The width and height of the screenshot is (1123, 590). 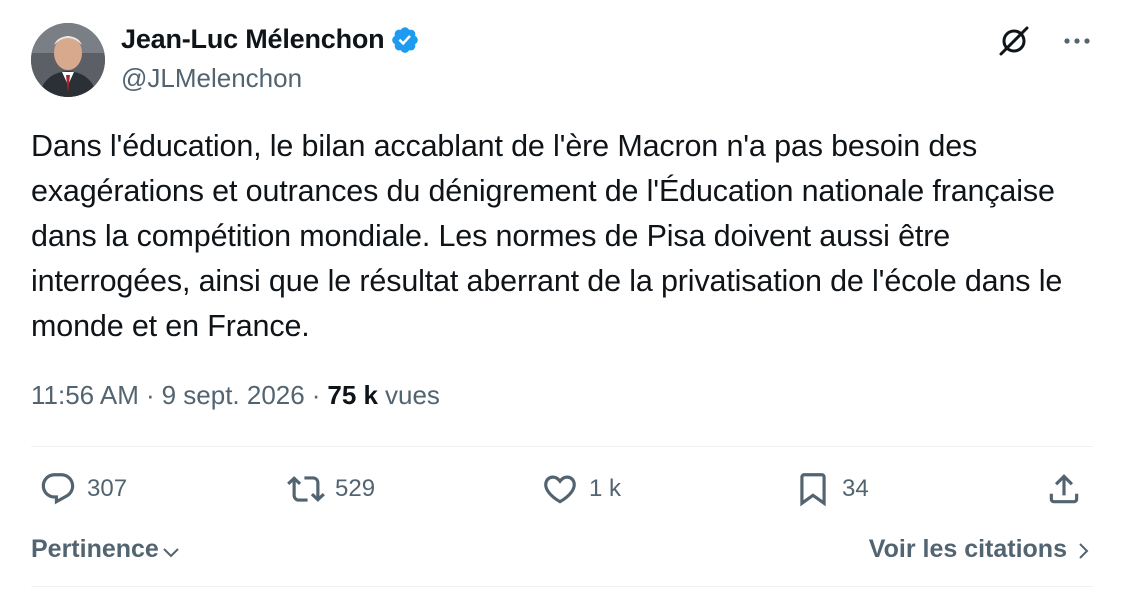 I want to click on like-icon, so click(x=560, y=489).